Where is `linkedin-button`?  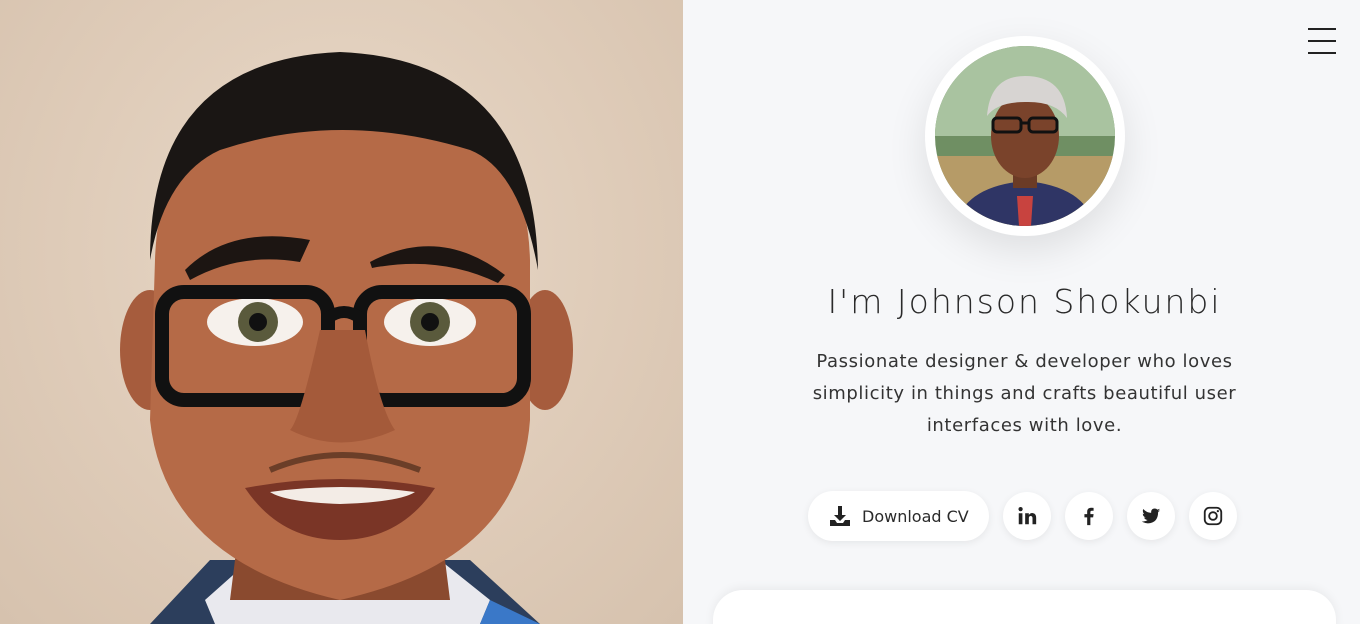
linkedin-button is located at coordinates (1026, 516).